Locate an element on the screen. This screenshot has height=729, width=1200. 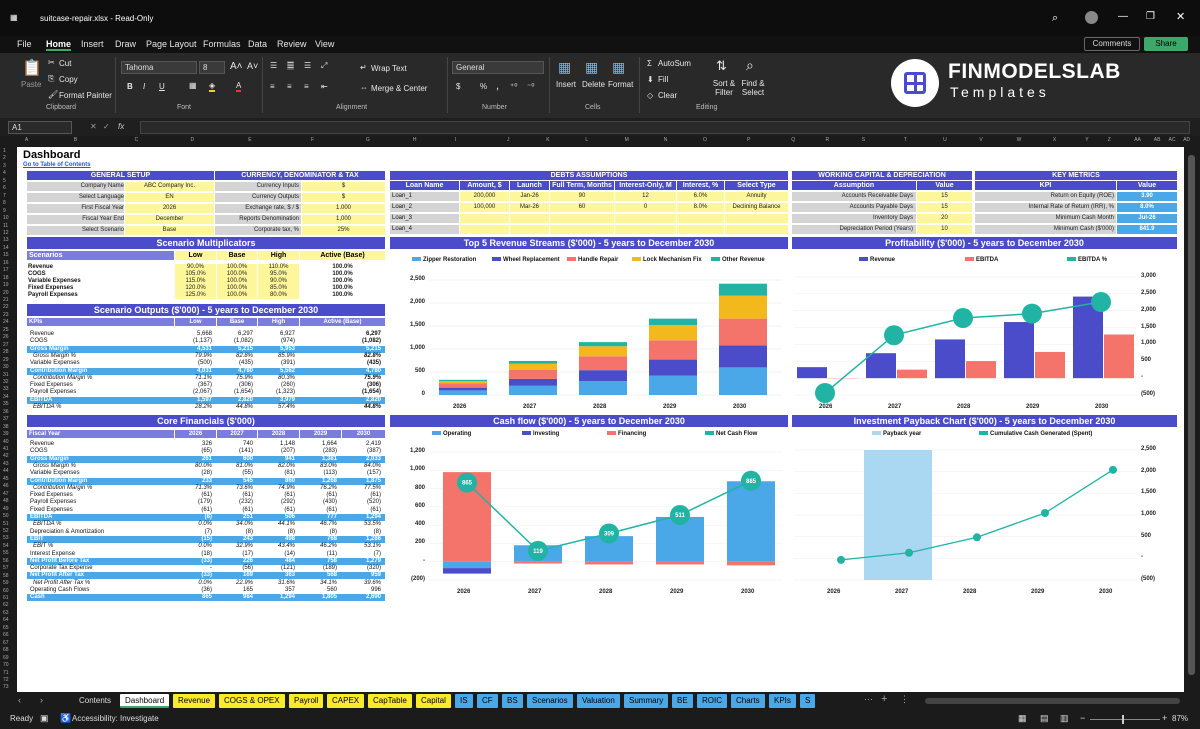
insert-cells-icon: ▦ is located at coordinates (564, 67).